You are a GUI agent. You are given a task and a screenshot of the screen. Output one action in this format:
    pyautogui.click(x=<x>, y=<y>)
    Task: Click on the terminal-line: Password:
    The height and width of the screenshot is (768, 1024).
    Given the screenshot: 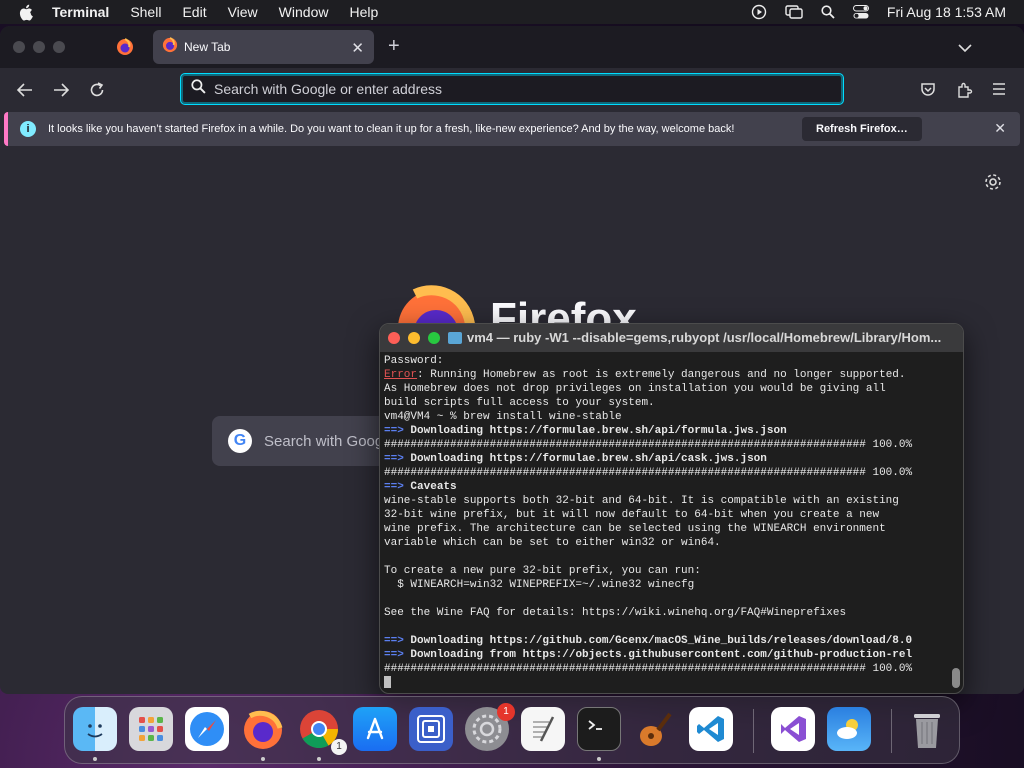 What is the action you would take?
    pyautogui.click(x=414, y=361)
    